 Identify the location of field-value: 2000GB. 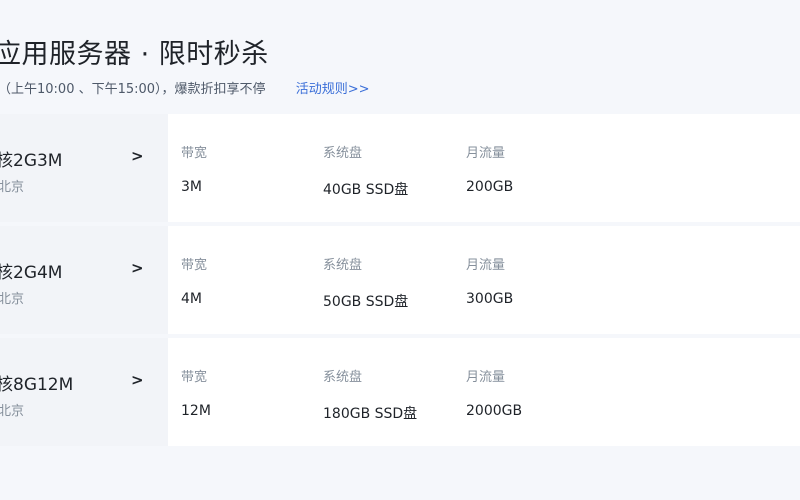
(494, 411).